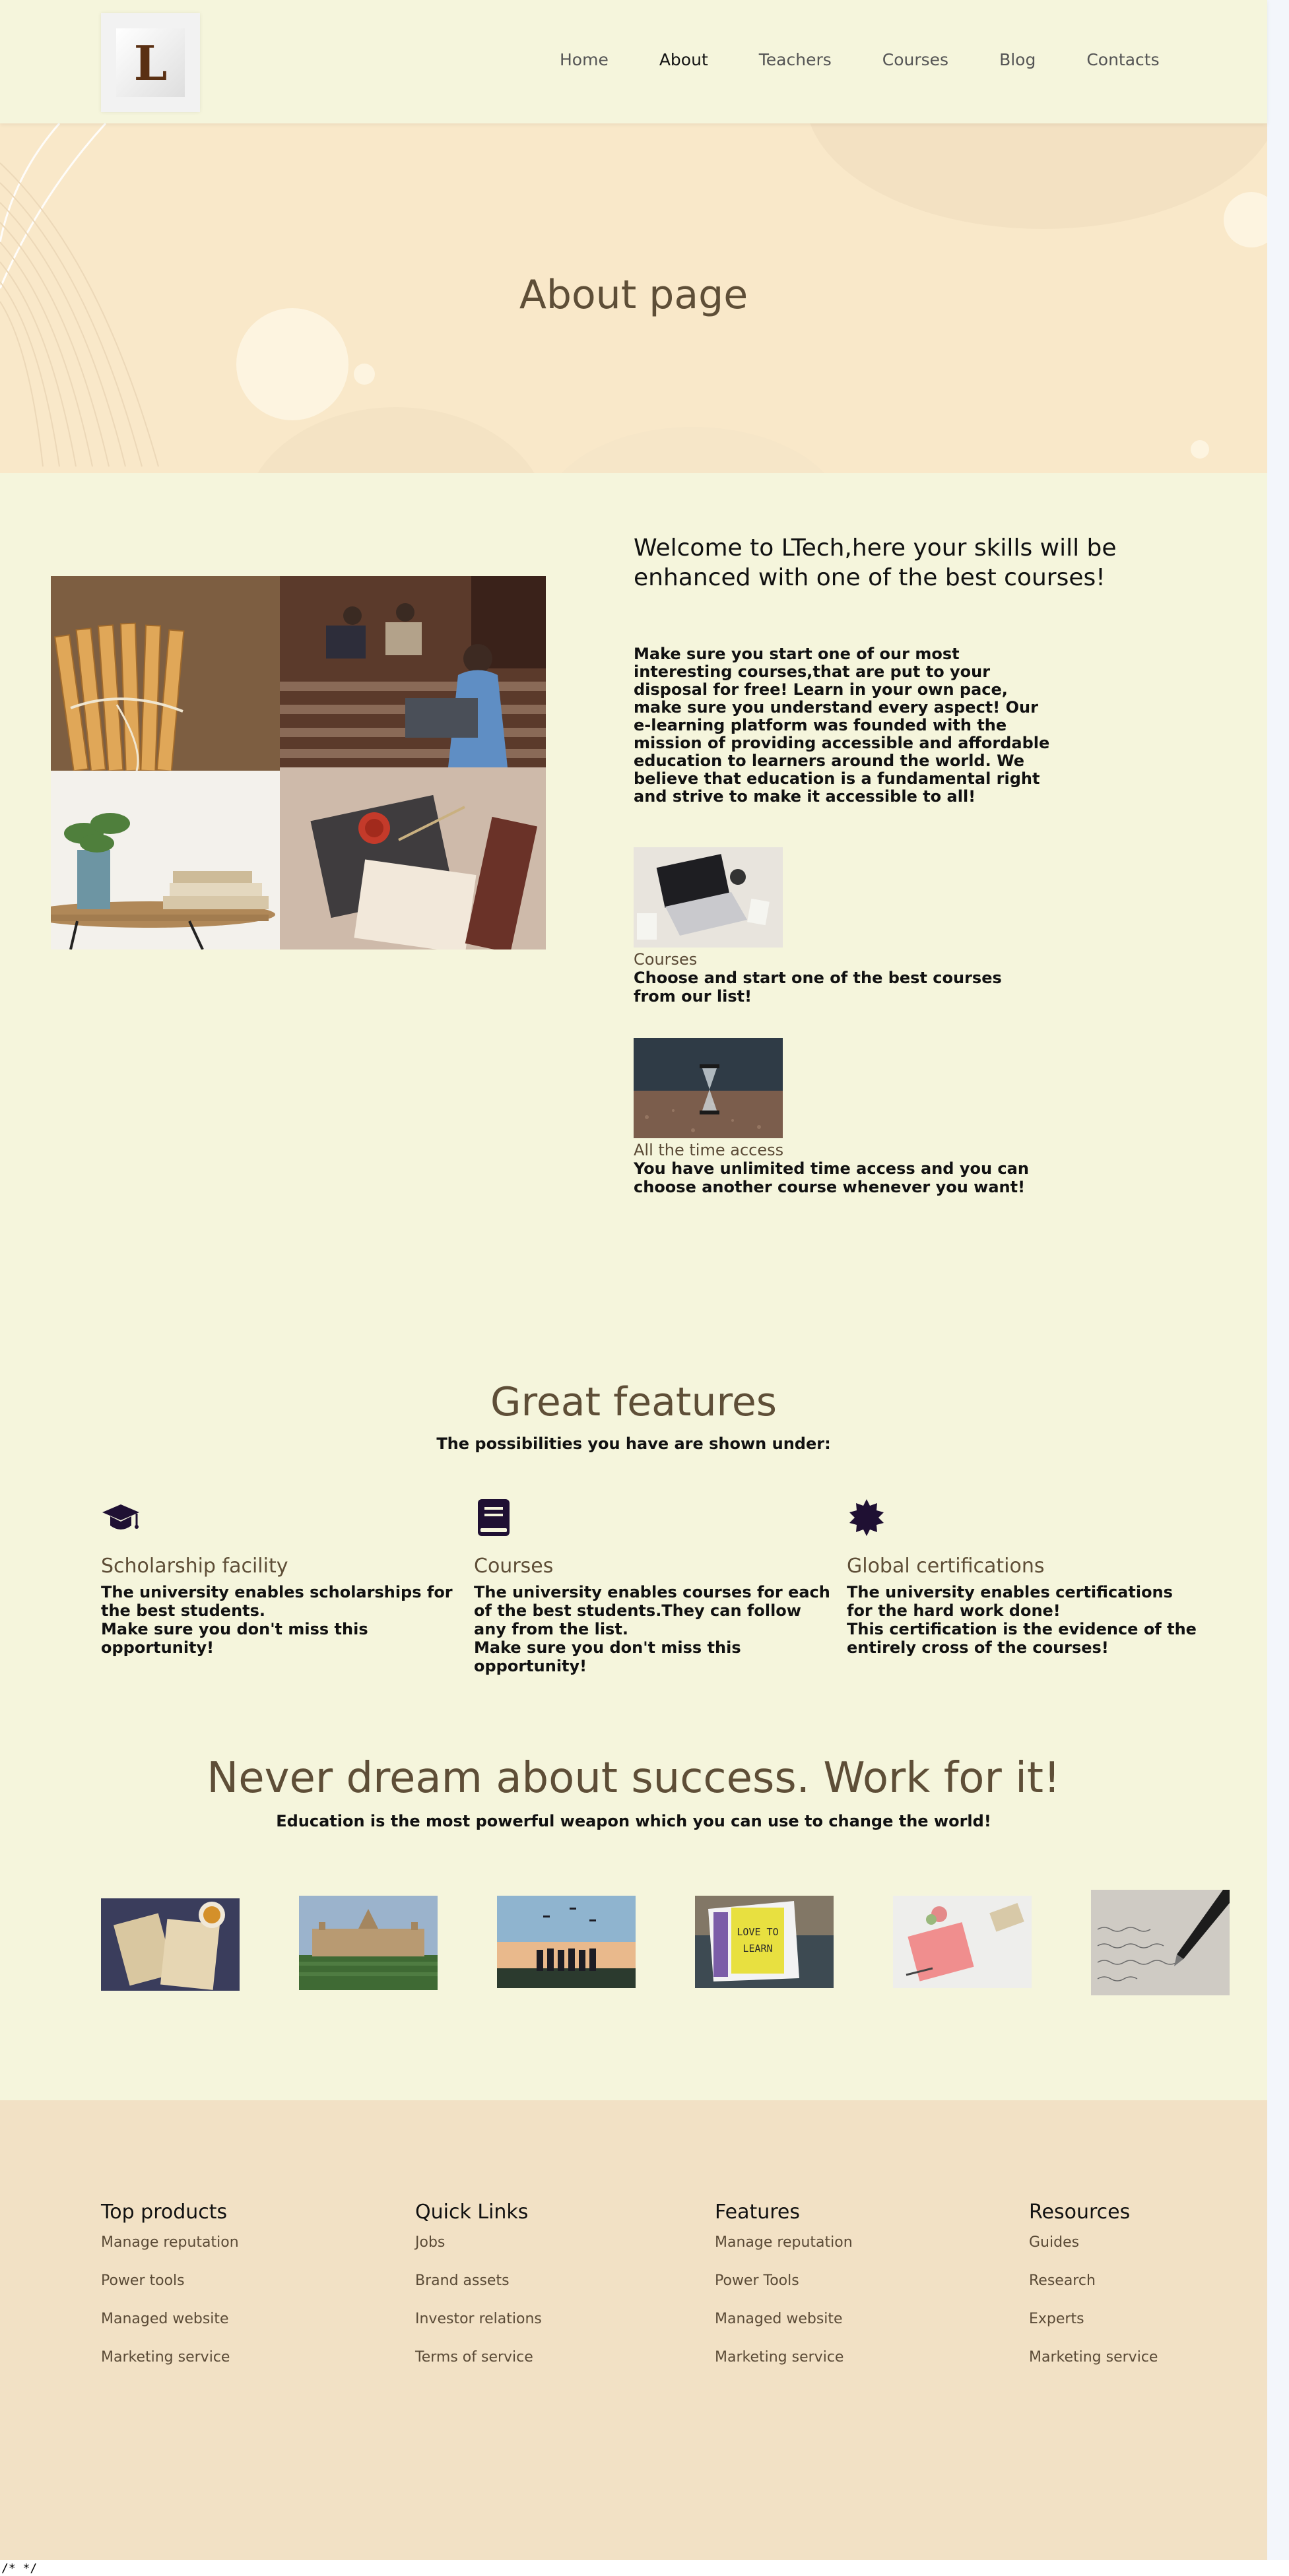  Describe the element at coordinates (478, 2290) in the screenshot. I see `footer-link: Brand assets` at that location.